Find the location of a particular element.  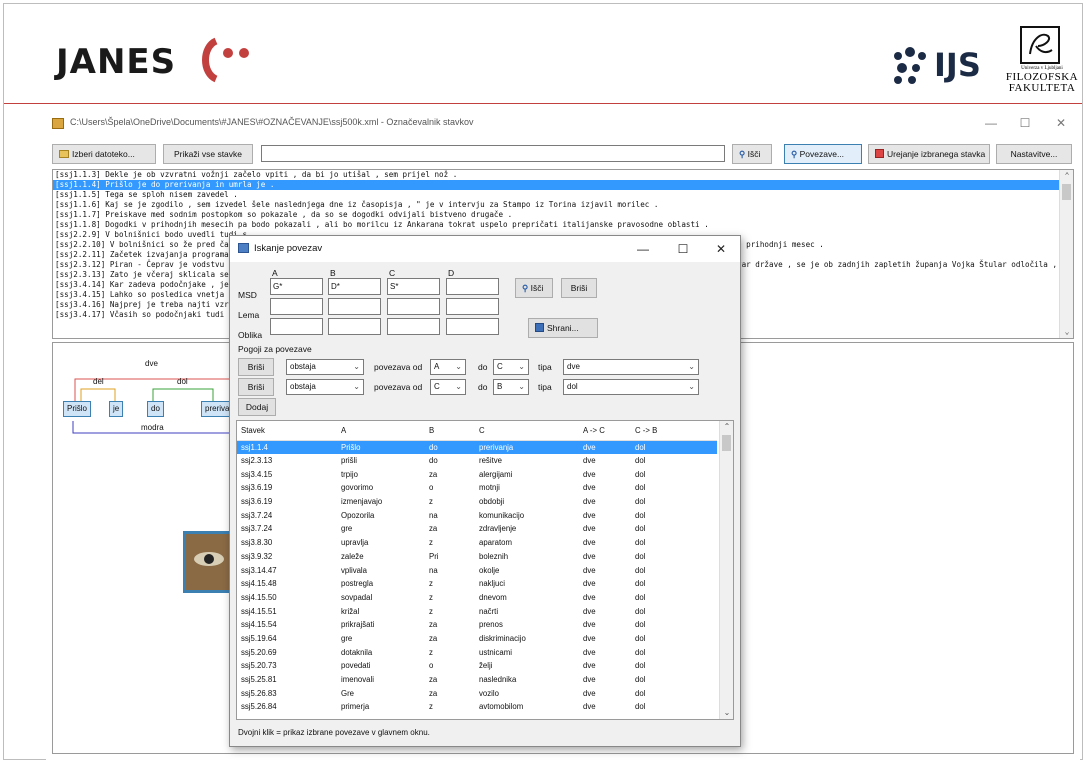

results-column-header: A is located at coordinates (381, 431).